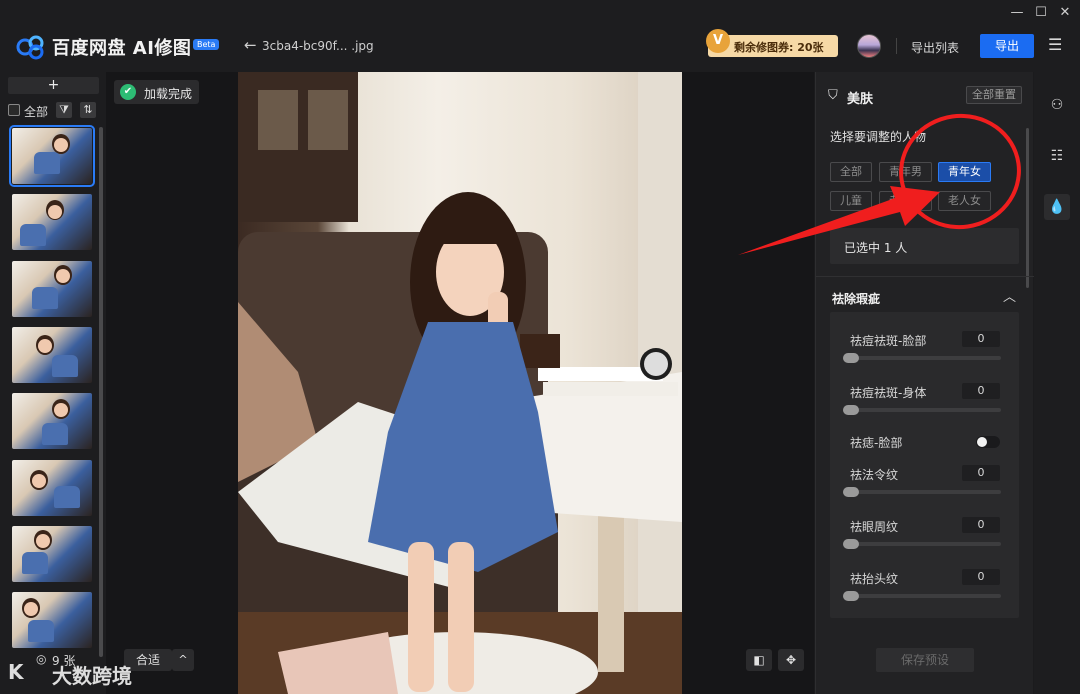 The width and height of the screenshot is (1080, 694). Describe the element at coordinates (53, 85) in the screenshot. I see `add-image-button: +` at that location.